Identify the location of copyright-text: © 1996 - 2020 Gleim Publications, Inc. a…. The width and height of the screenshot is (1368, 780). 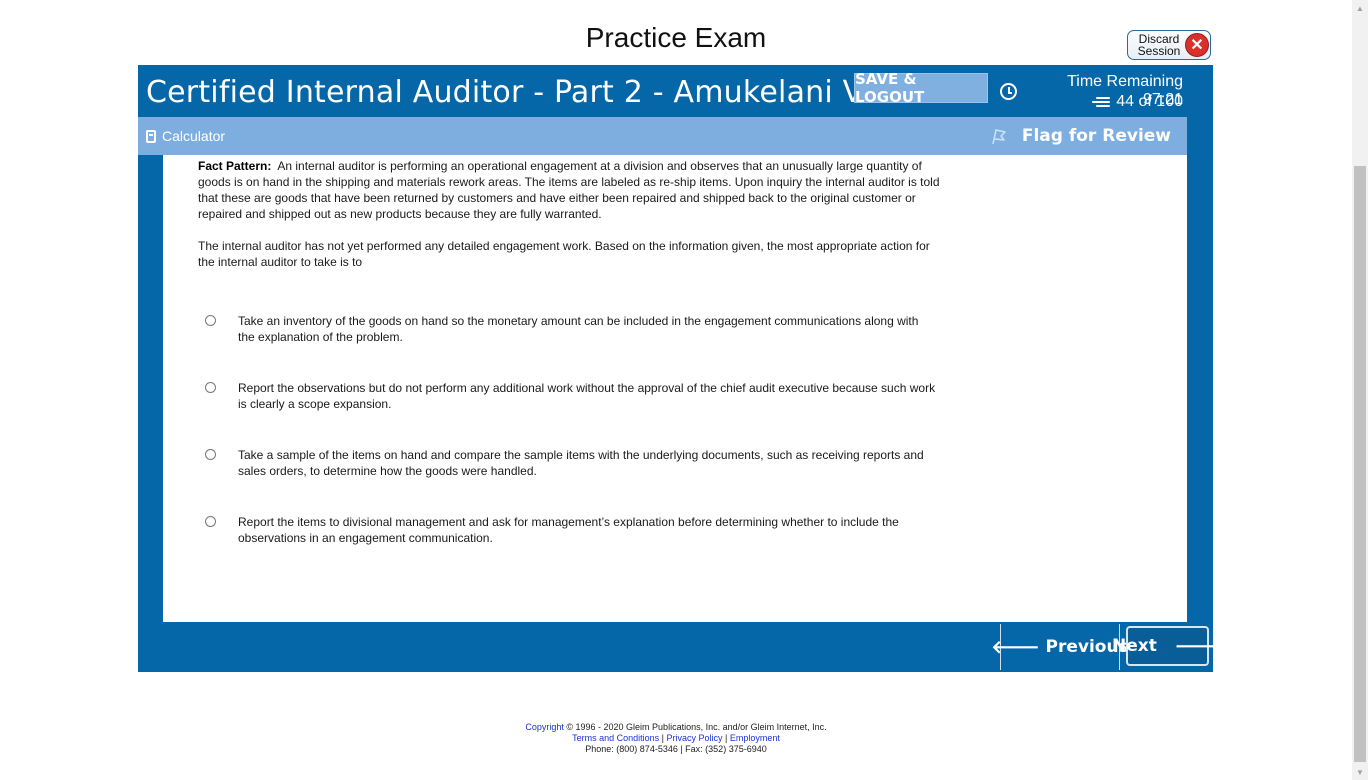
(695, 727).